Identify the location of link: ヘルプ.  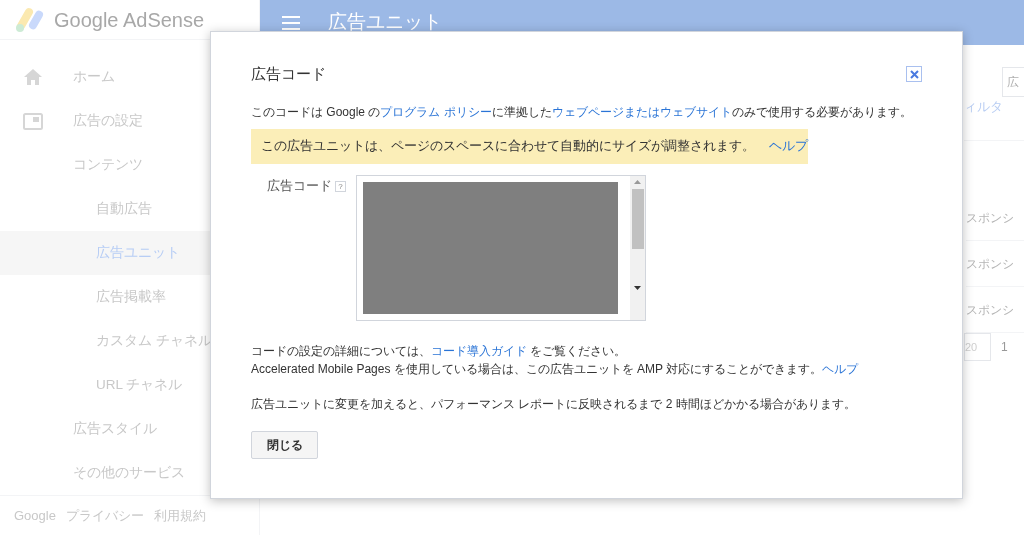
(840, 369).